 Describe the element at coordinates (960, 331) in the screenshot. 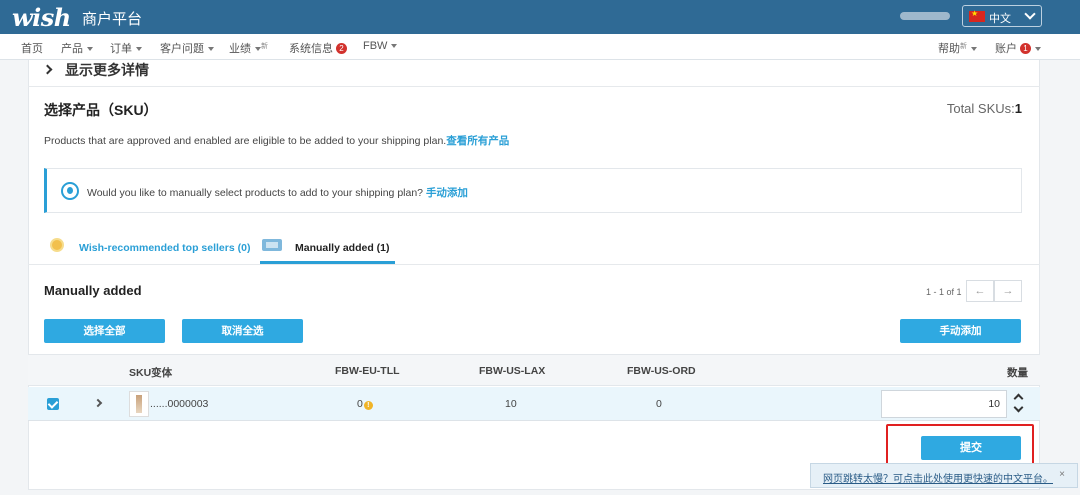

I see `manual-add-button: 手动添加` at that location.